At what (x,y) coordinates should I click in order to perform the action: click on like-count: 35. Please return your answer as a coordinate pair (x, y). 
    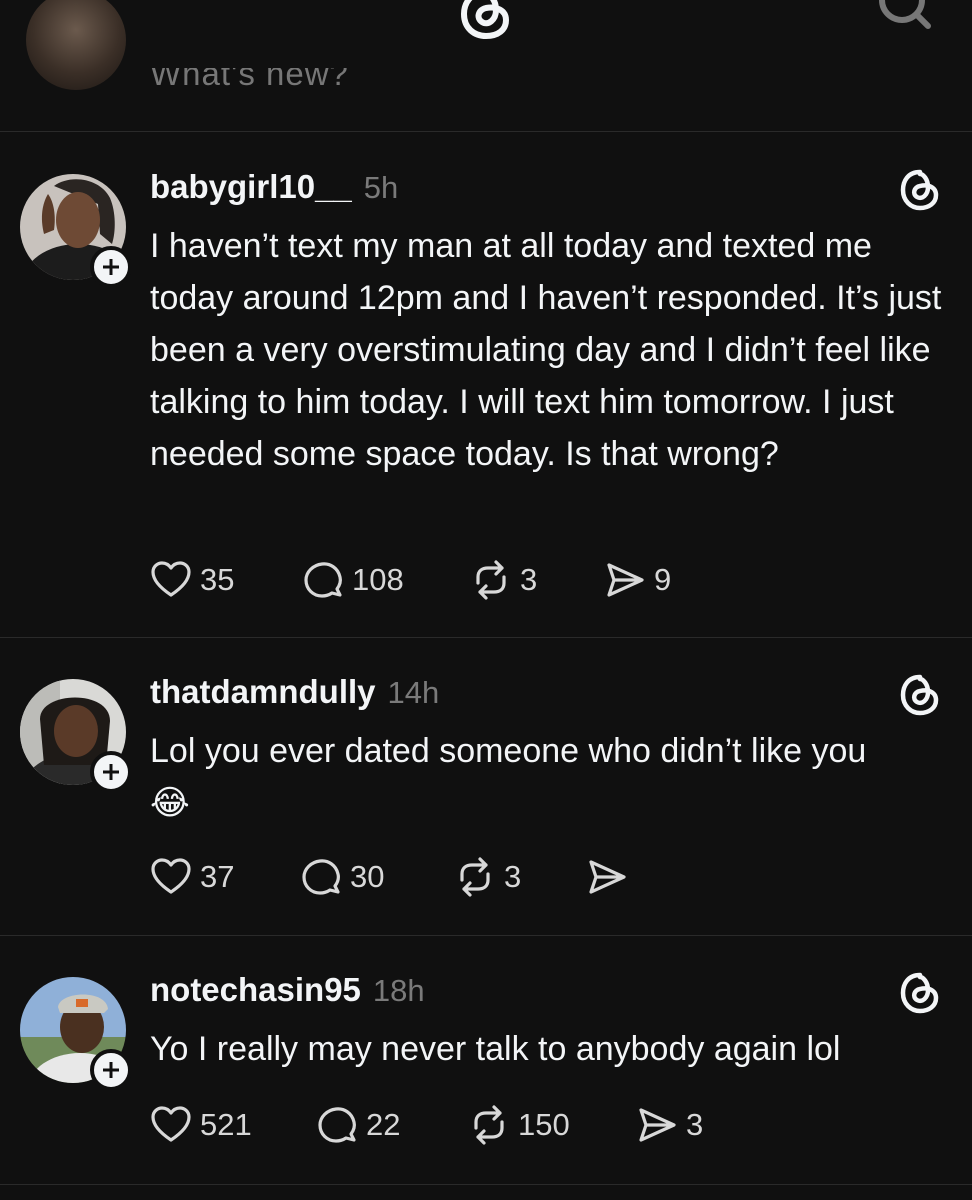
    Looking at the image, I should click on (217, 579).